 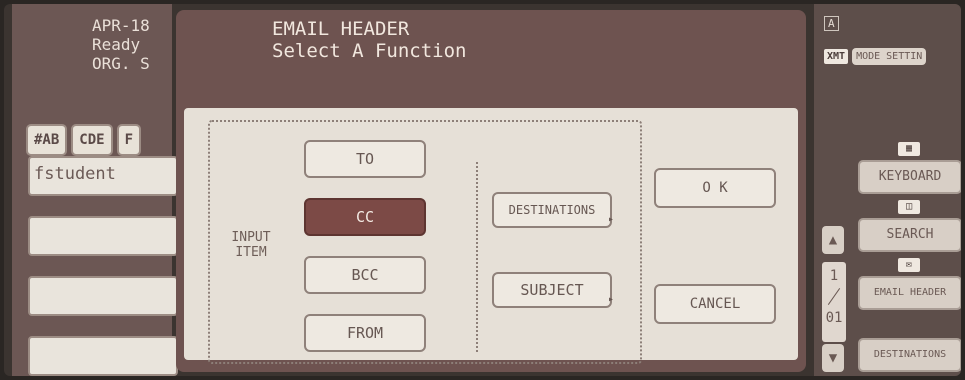 What do you see at coordinates (834, 276) in the screenshot?
I see `page-current: 1` at bounding box center [834, 276].